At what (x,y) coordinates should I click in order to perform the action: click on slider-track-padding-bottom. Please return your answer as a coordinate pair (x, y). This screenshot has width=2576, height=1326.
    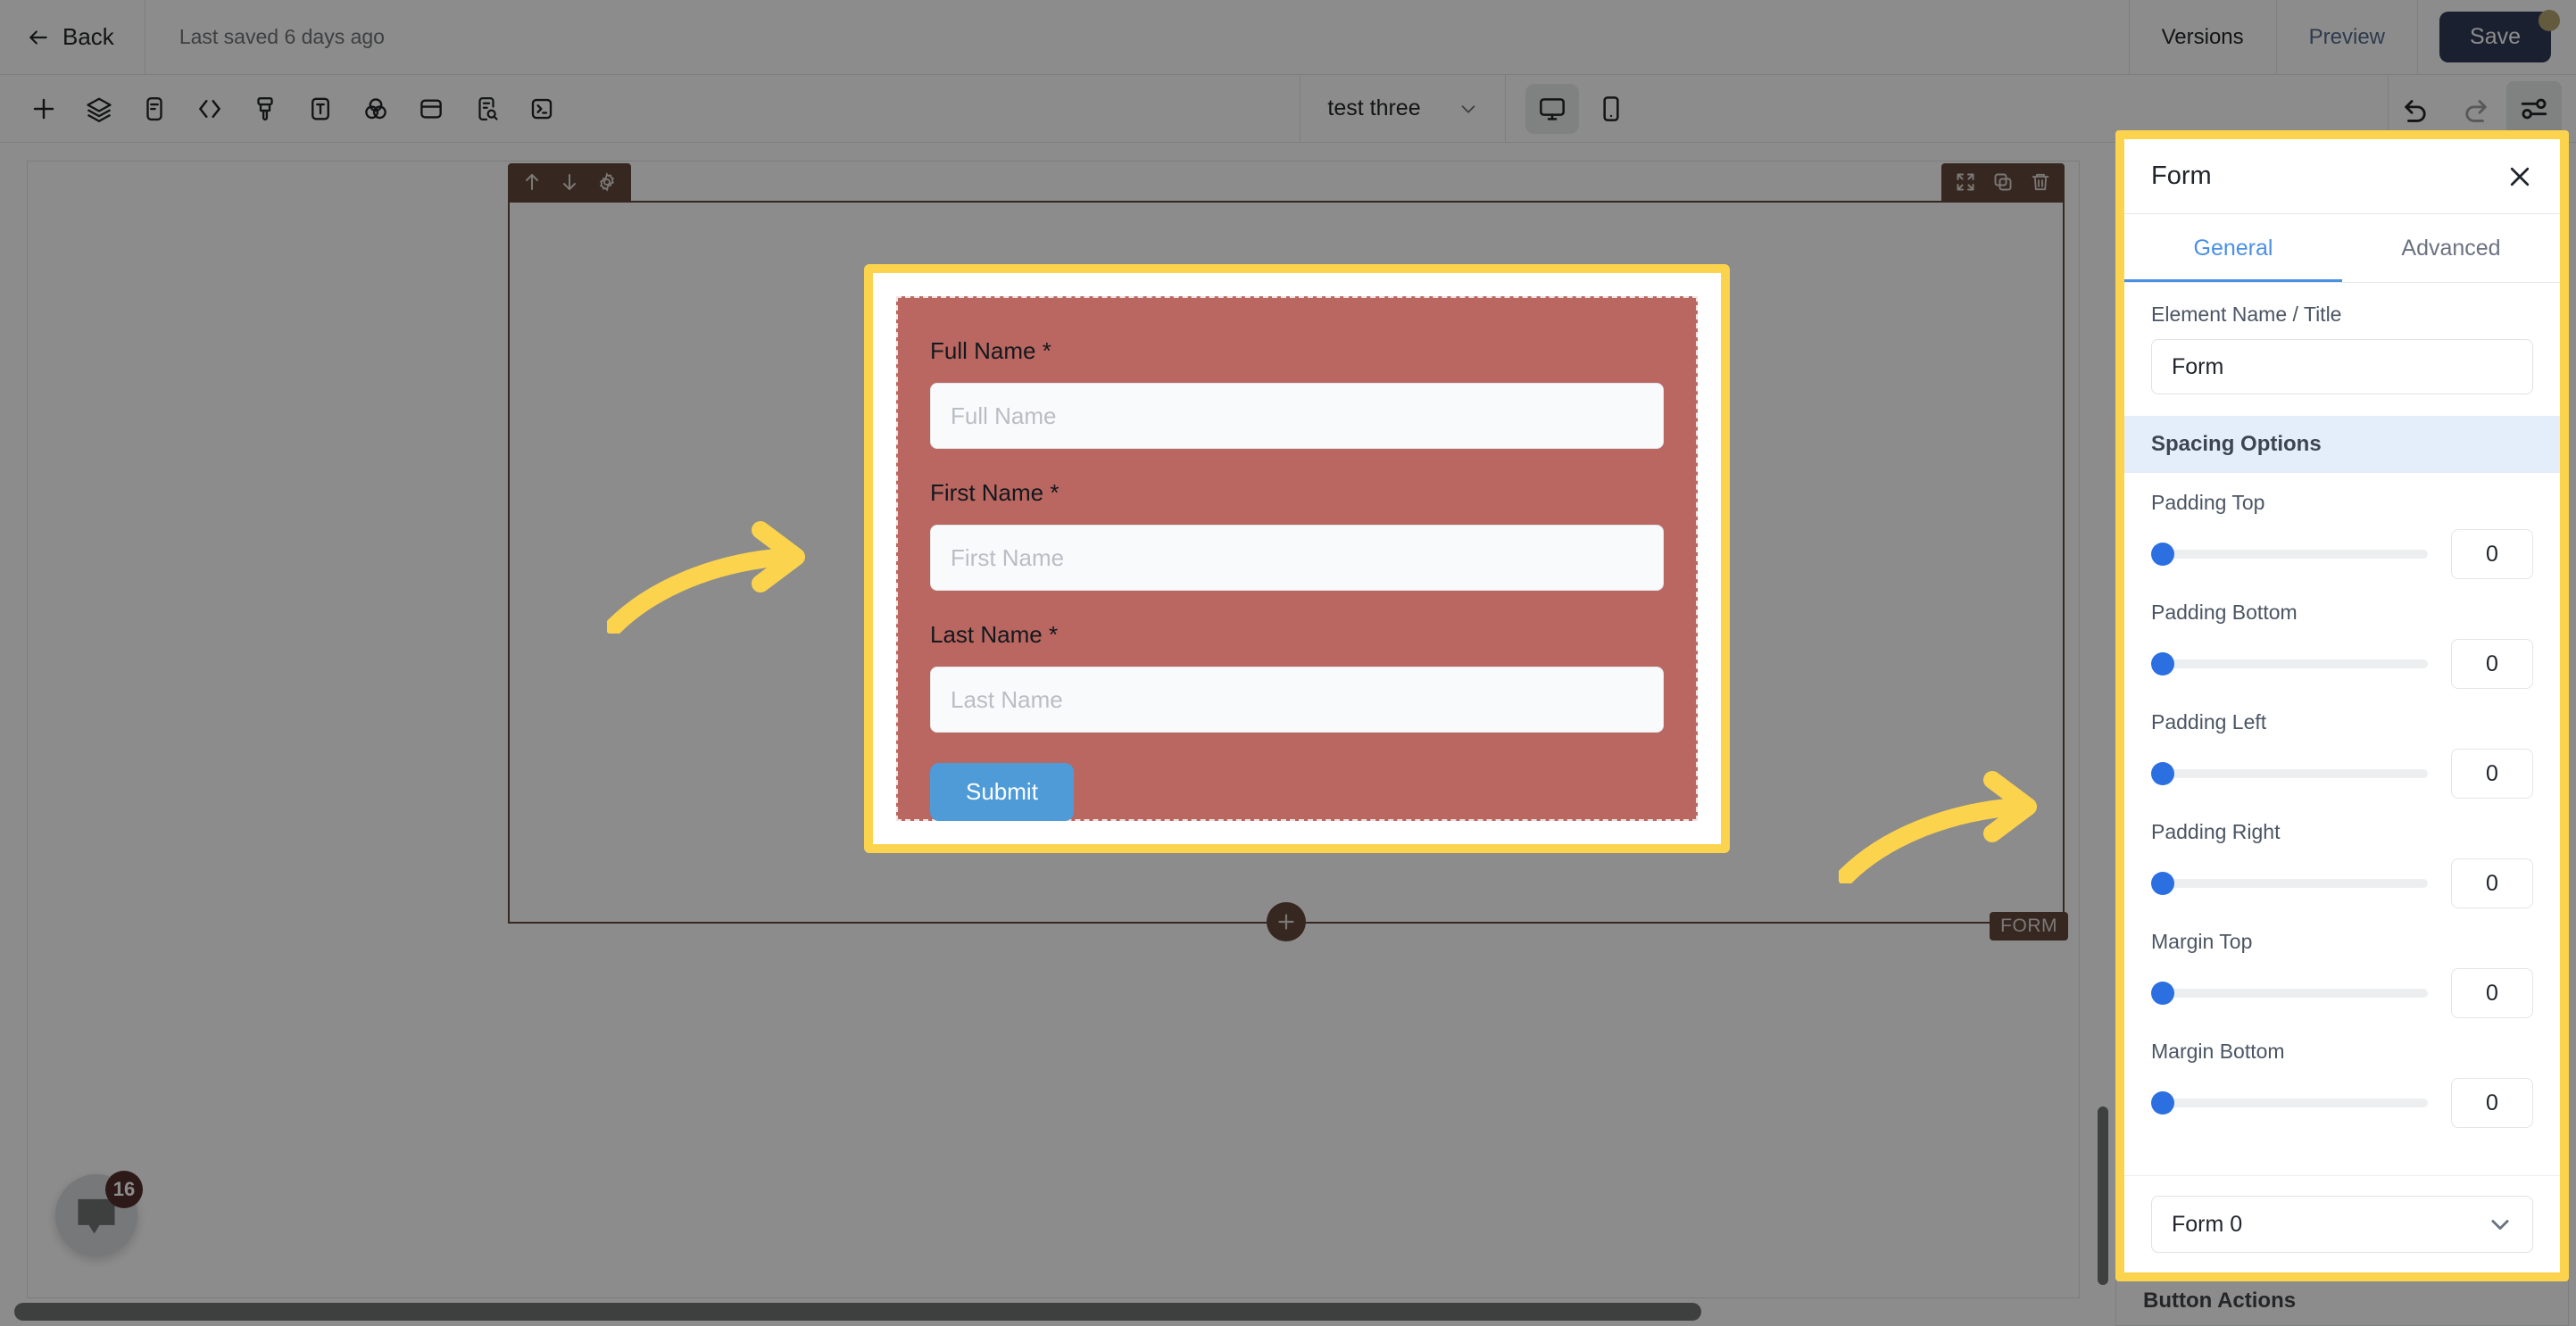
    Looking at the image, I should click on (2289, 663).